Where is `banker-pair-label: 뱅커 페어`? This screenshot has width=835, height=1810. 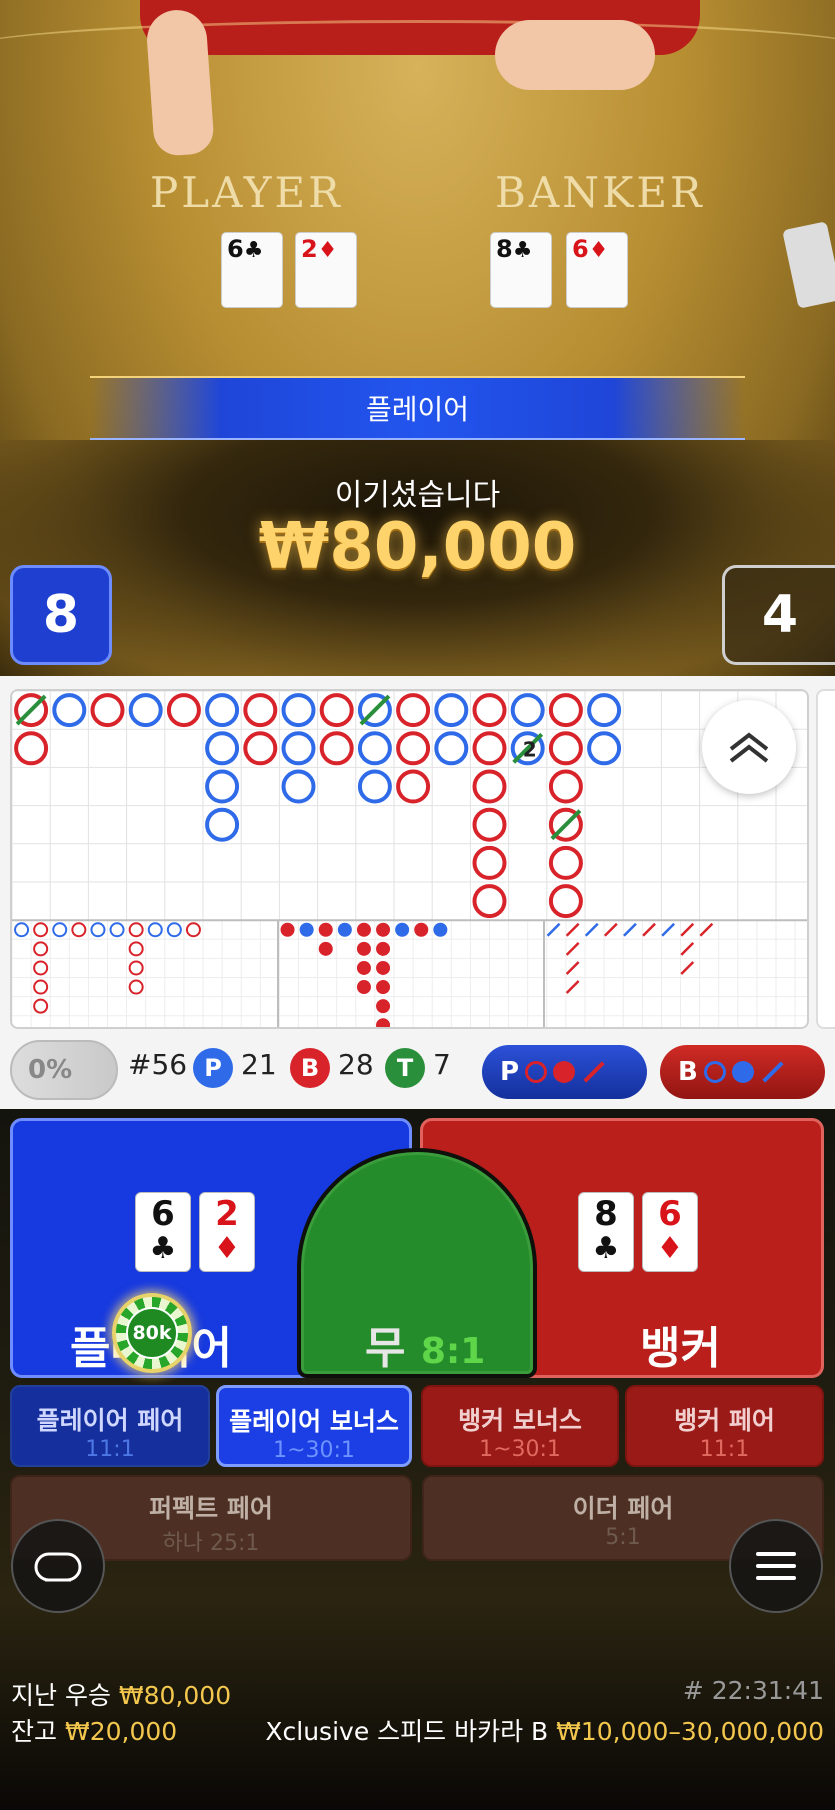 banker-pair-label: 뱅커 페어 is located at coordinates (724, 1420).